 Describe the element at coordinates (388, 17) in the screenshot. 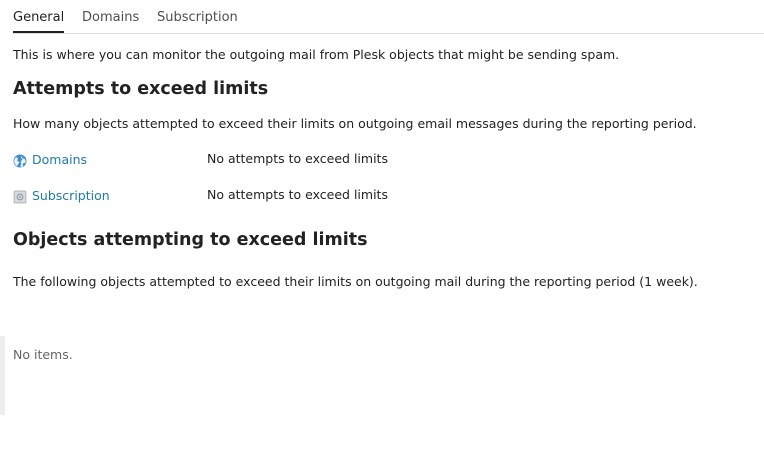

I see `tab-bar: General Domains Subscription` at that location.